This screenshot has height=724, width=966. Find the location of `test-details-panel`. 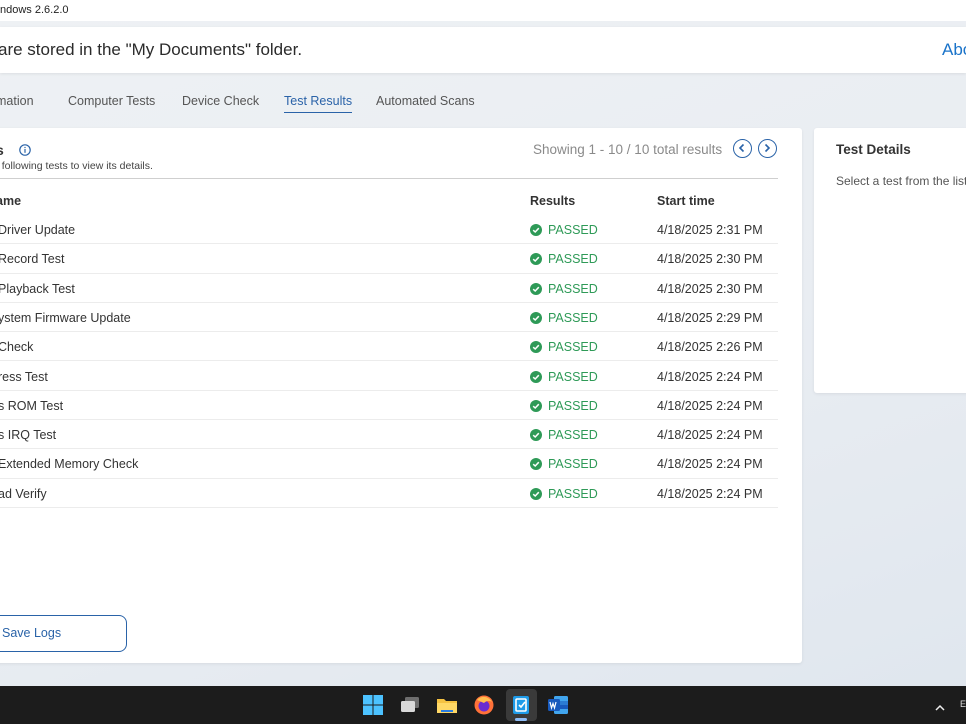

test-details-panel is located at coordinates (890, 260).